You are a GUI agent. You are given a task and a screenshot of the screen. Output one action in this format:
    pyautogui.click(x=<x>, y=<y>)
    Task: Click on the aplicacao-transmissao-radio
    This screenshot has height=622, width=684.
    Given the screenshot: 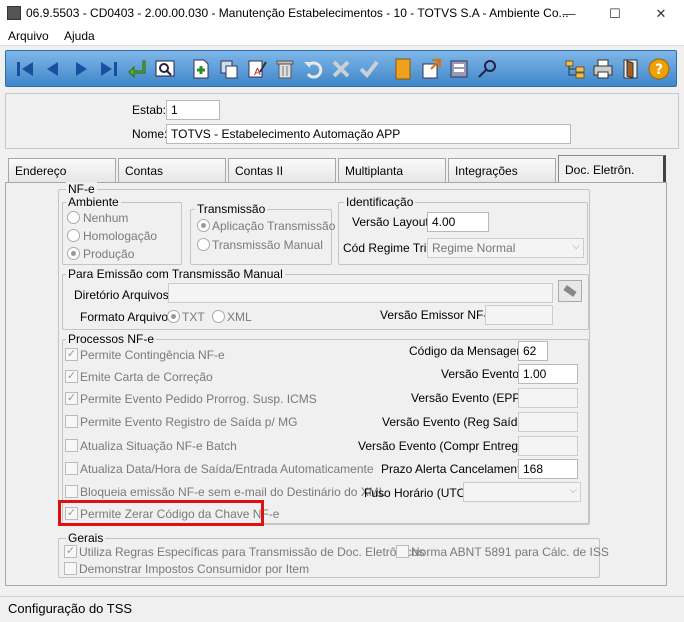 What is the action you would take?
    pyautogui.click(x=203, y=225)
    